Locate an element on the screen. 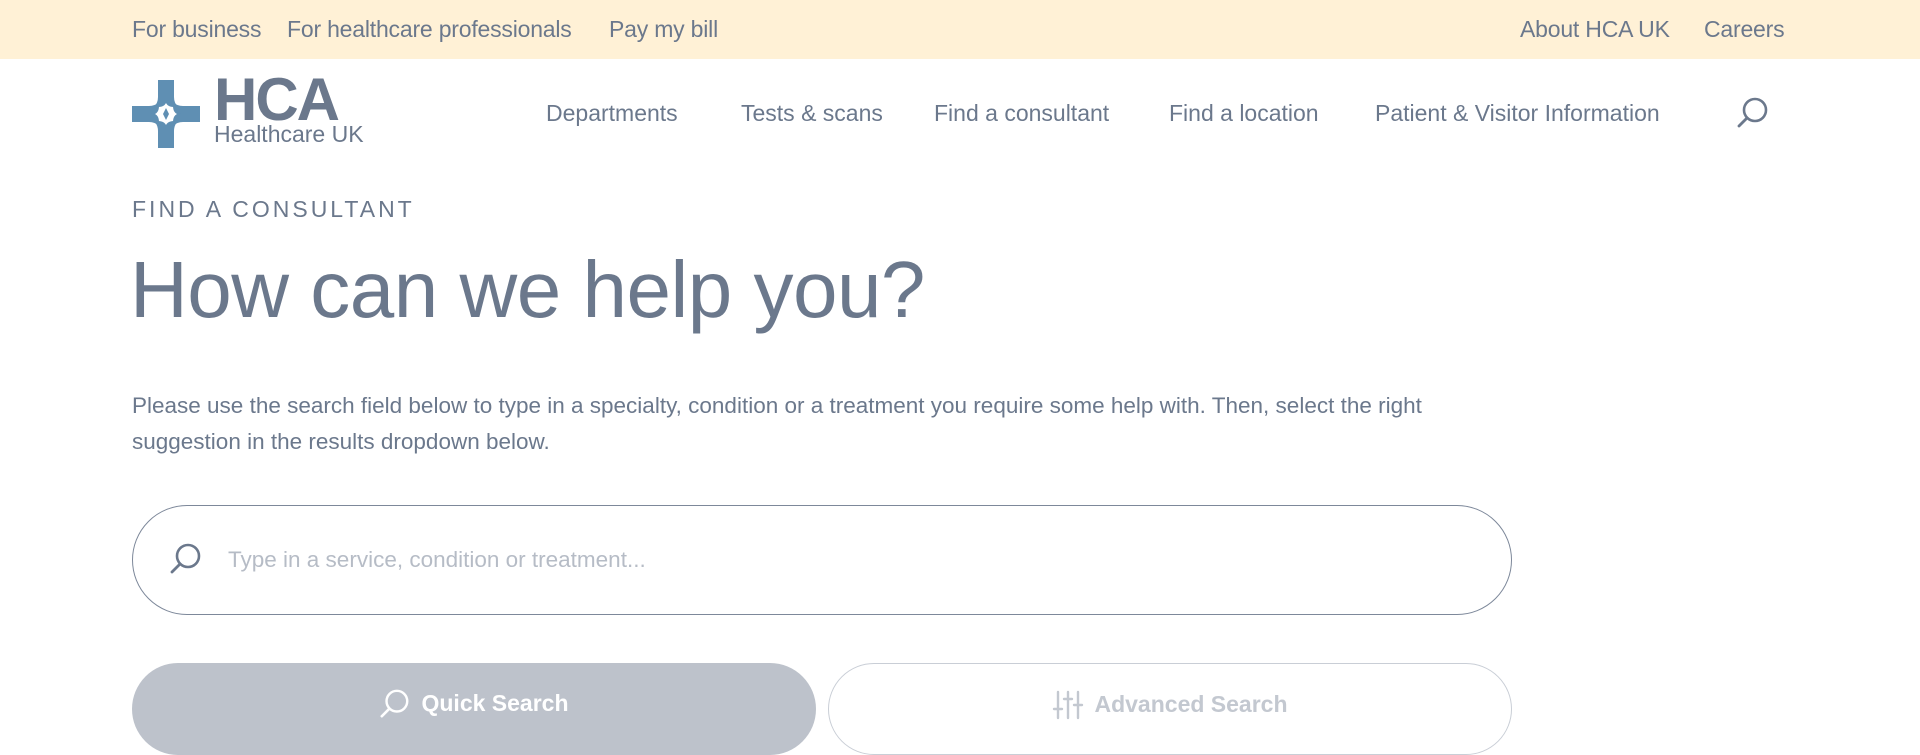 The width and height of the screenshot is (1920, 755). page-title: How can we help you? is located at coordinates (527, 289).